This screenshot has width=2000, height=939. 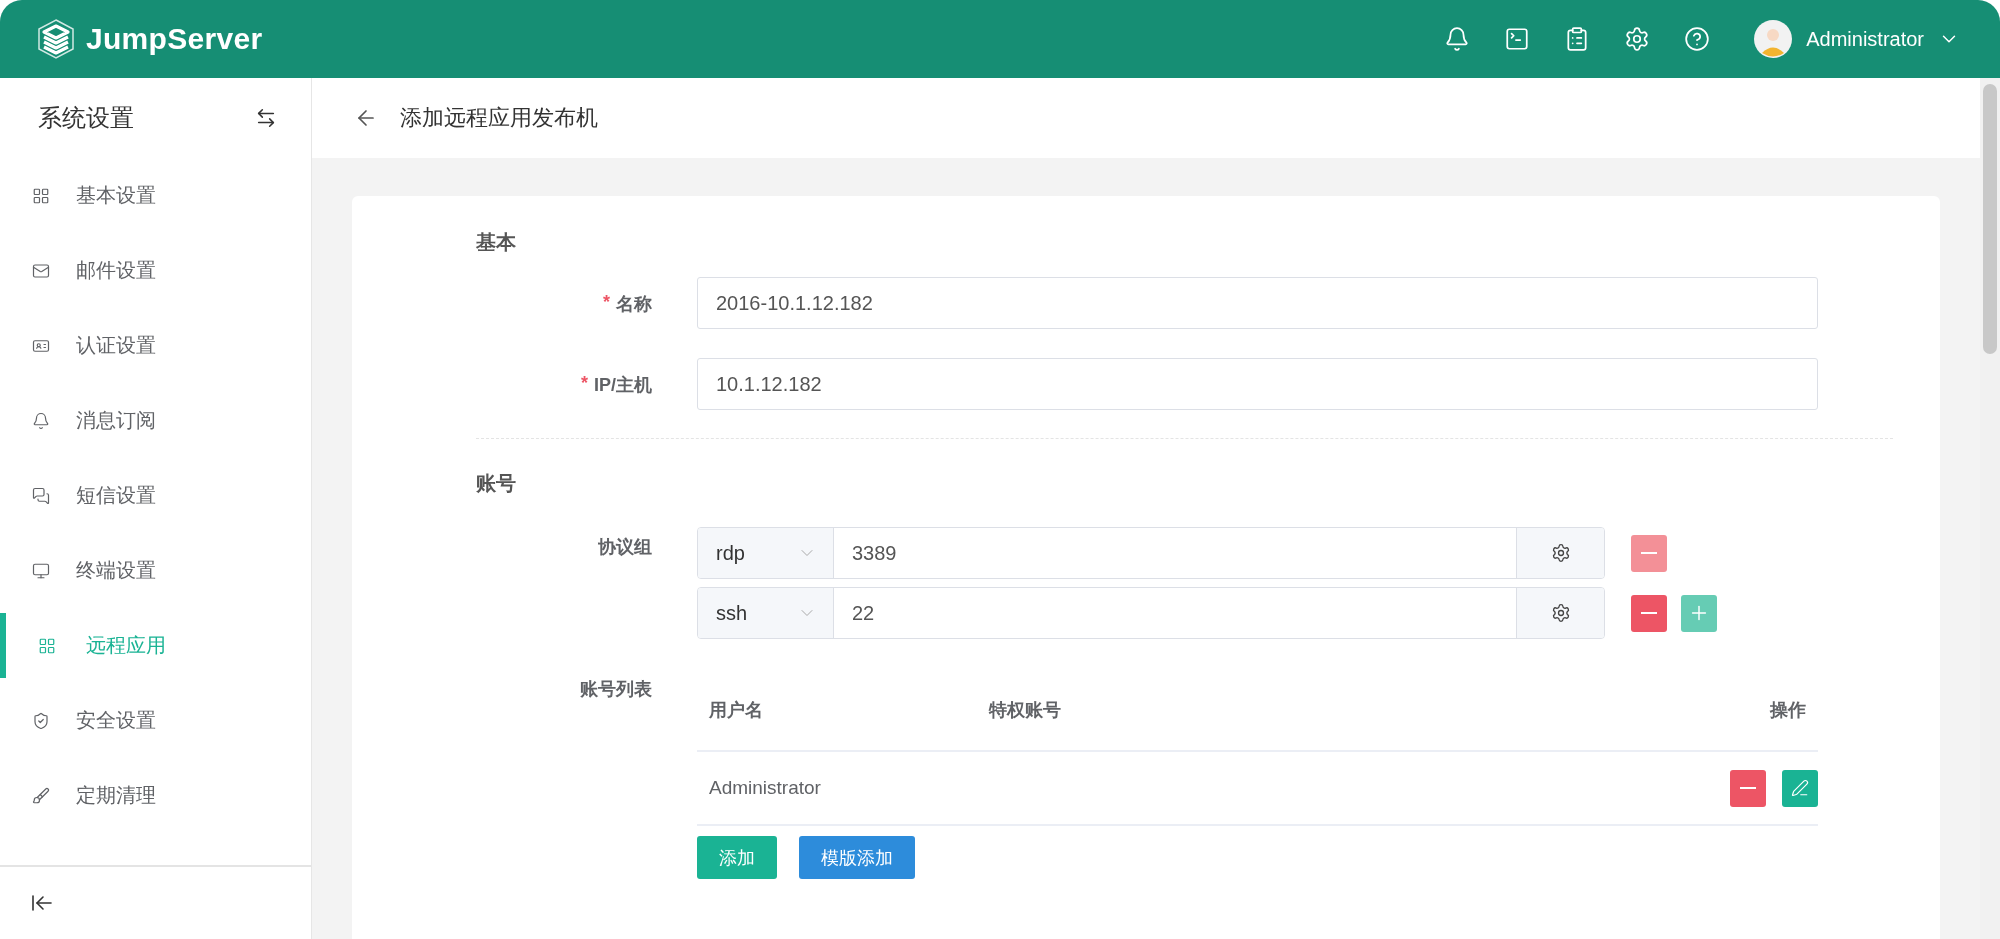 I want to click on input-field: 10.1.12.182, so click(x=1257, y=384).